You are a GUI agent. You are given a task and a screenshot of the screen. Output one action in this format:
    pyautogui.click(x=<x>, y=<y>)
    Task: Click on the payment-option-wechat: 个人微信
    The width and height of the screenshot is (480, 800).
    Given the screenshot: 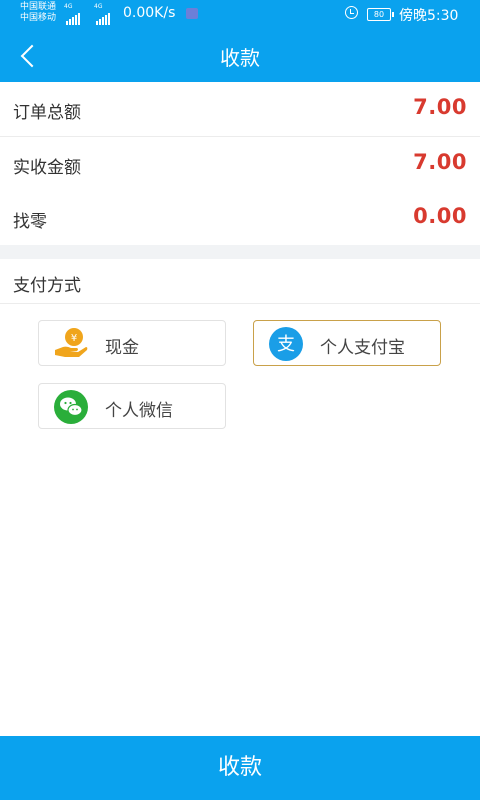 What is the action you would take?
    pyautogui.click(x=132, y=406)
    